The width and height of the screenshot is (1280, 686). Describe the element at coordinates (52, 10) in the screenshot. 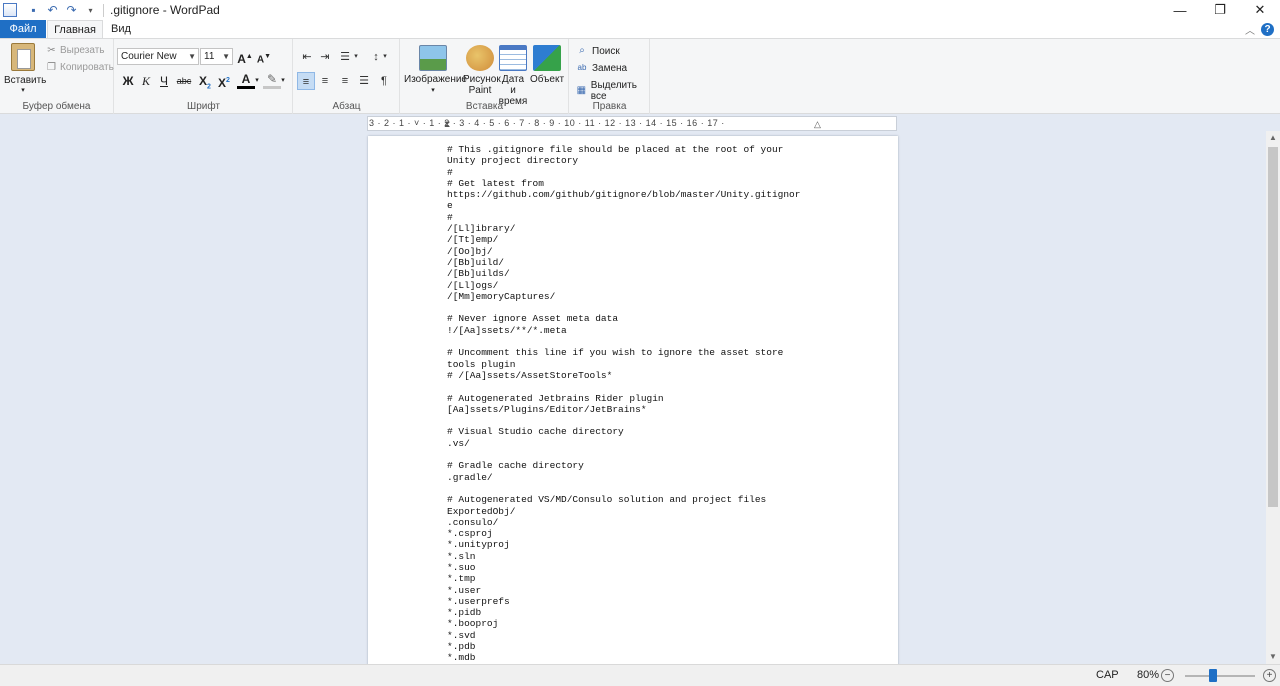

I see `undo-icon: ↶` at that location.